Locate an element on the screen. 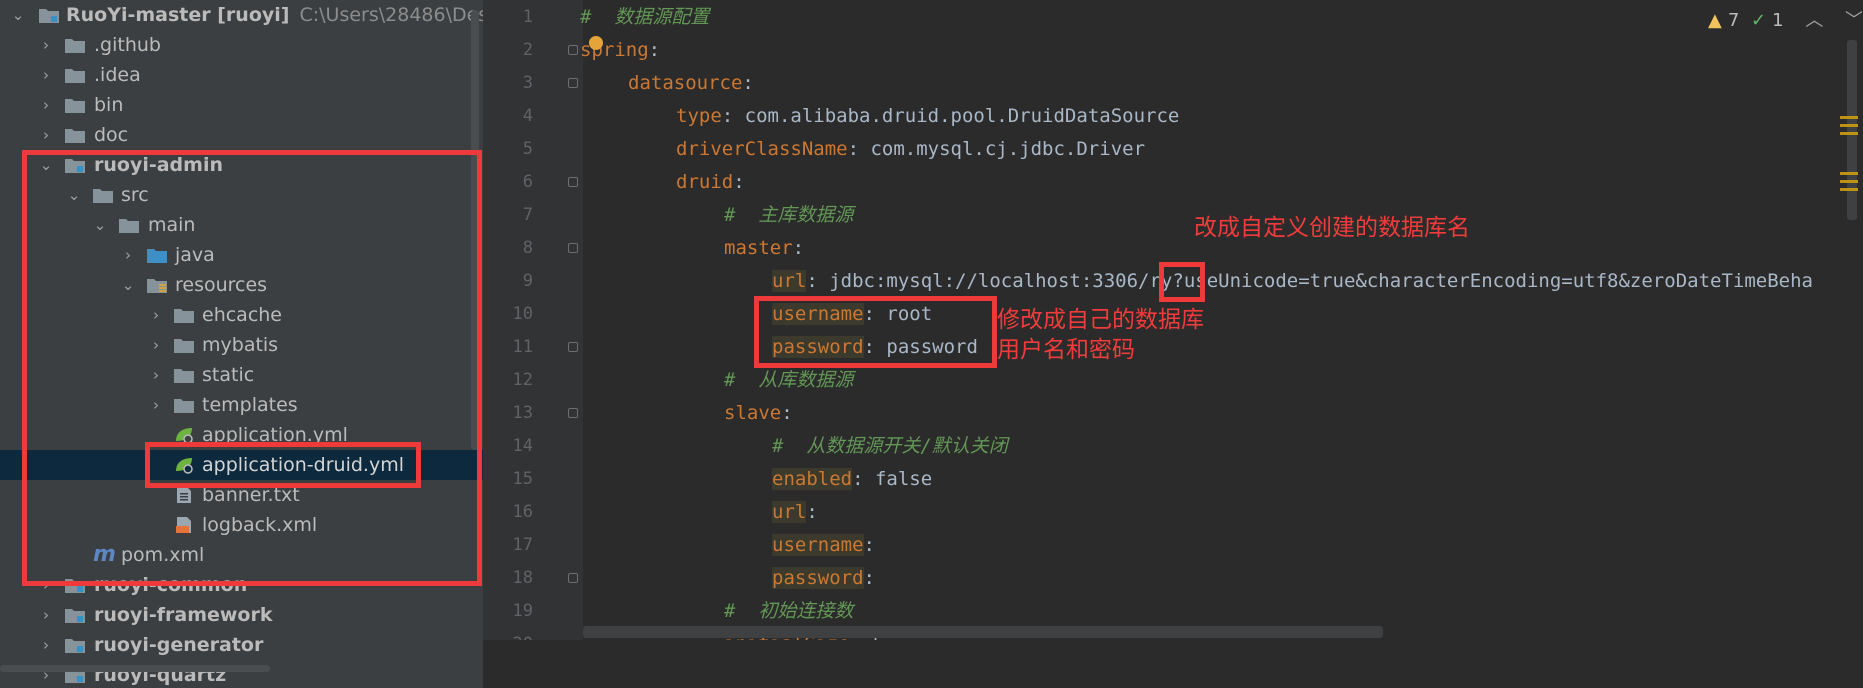 The height and width of the screenshot is (688, 1863). line-number: 14 is located at coordinates (522, 446).